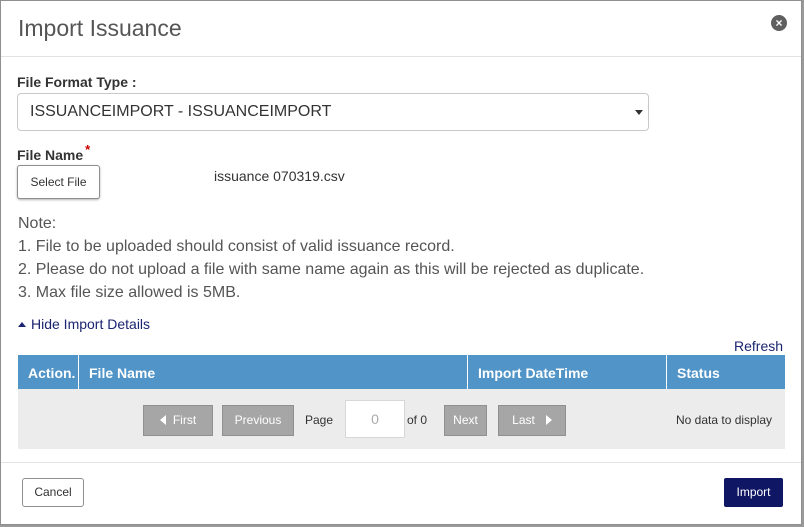  What do you see at coordinates (375, 419) in the screenshot?
I see `page-number-input: 0` at bounding box center [375, 419].